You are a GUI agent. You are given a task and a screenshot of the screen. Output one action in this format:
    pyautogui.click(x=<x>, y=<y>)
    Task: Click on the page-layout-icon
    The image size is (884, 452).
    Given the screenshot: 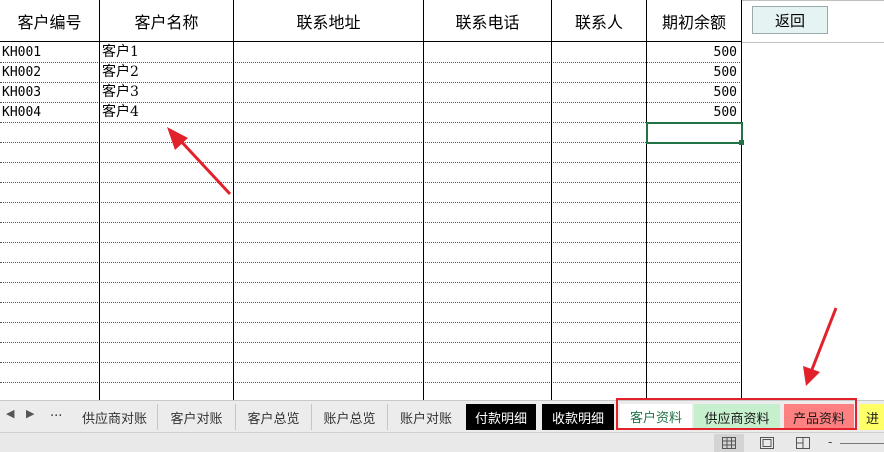 What is the action you would take?
    pyautogui.click(x=767, y=443)
    